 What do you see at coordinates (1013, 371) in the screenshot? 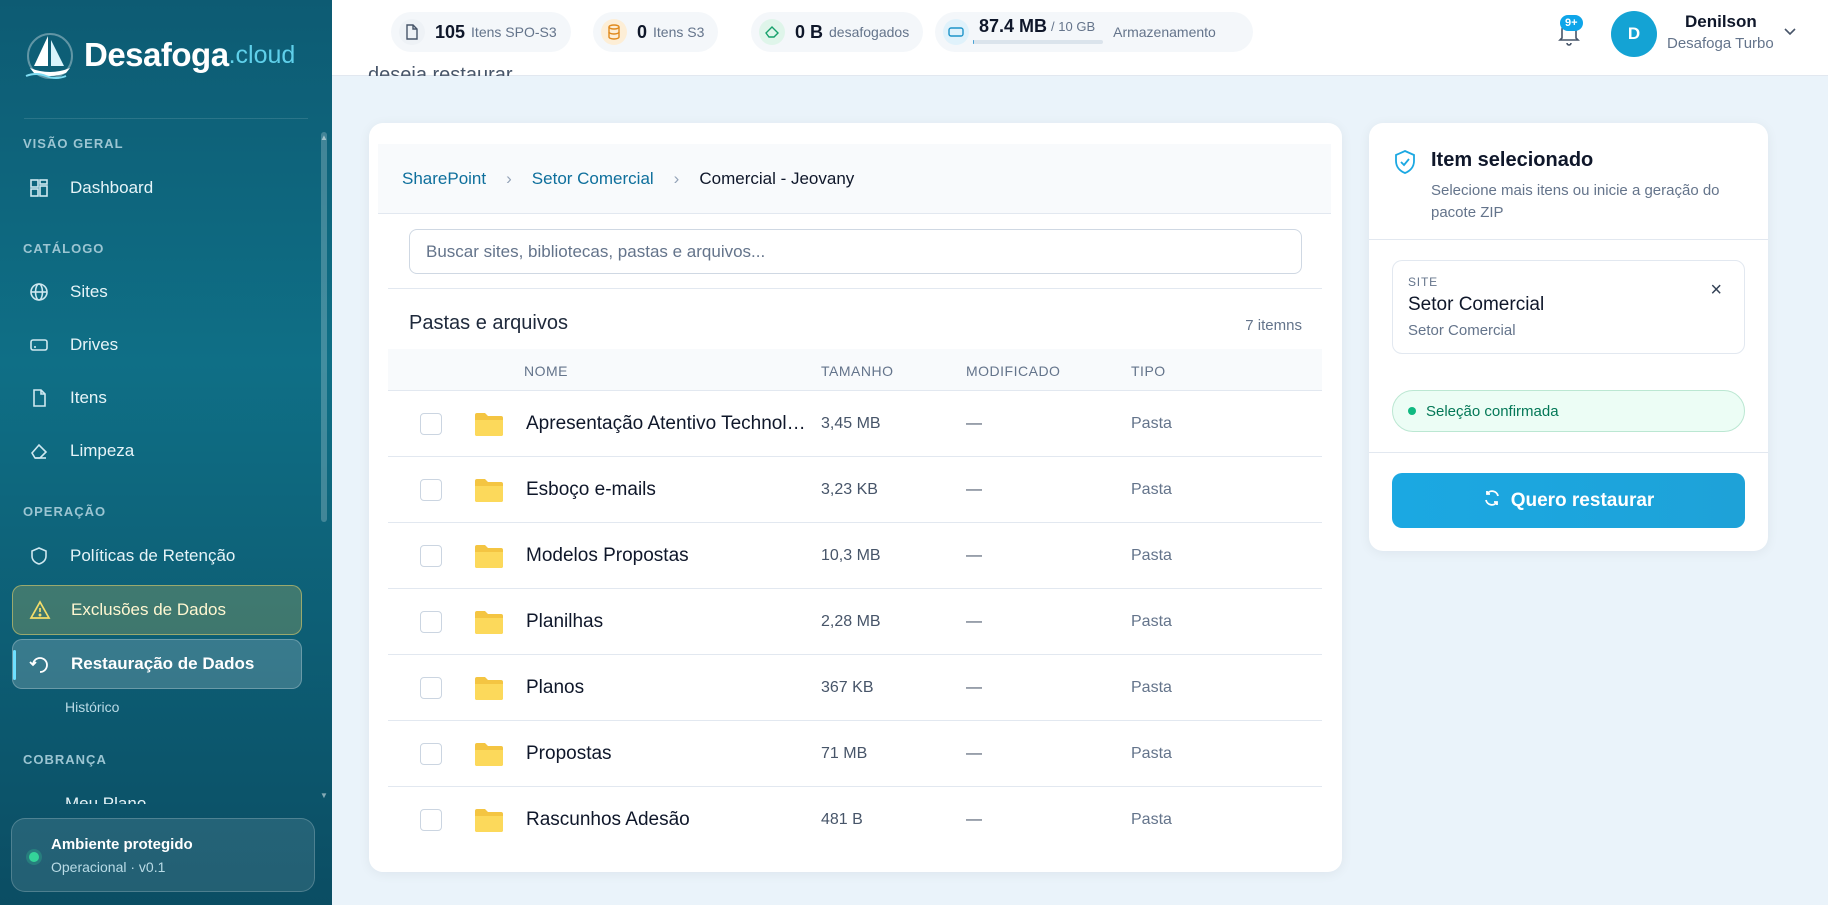
I see `column-modified: MODIFICADO` at bounding box center [1013, 371].